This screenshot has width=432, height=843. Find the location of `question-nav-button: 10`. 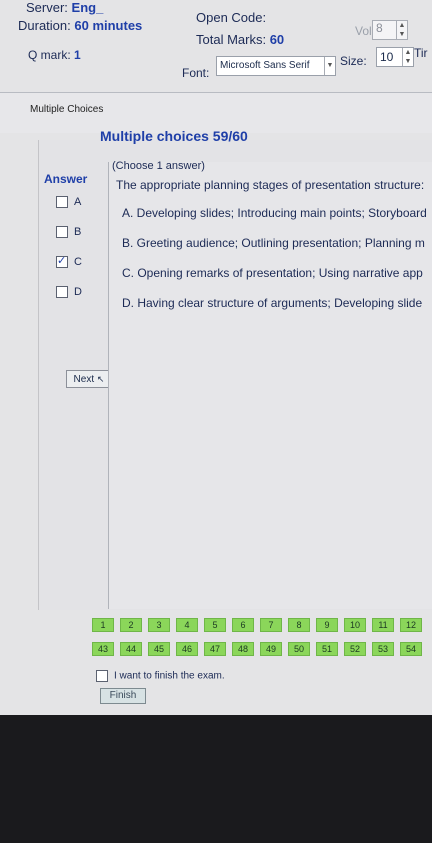

question-nav-button: 10 is located at coordinates (355, 625).